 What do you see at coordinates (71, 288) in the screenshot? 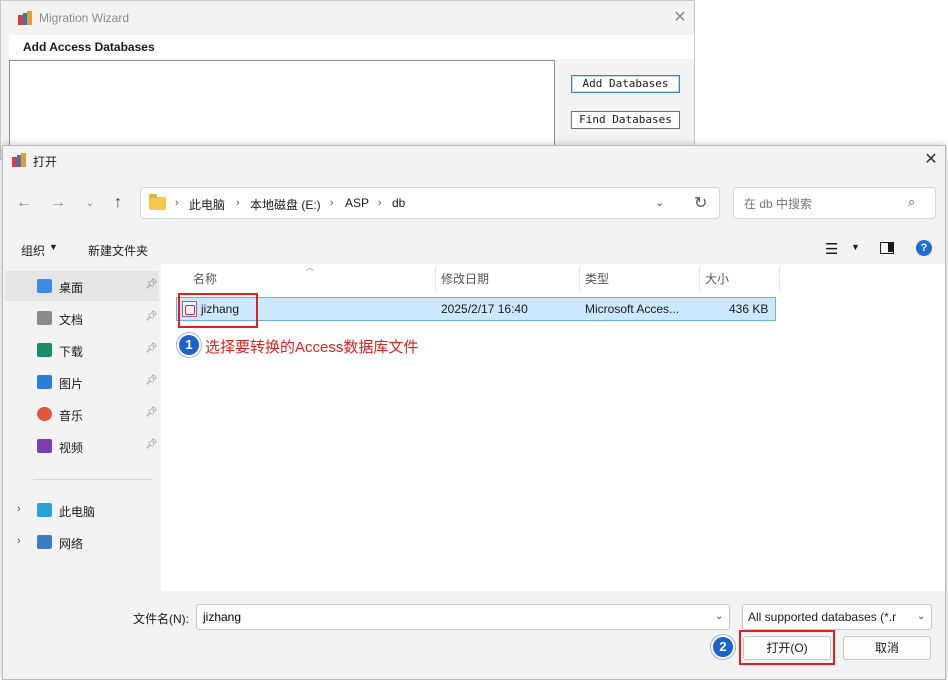
I see `nav-item-label: 桌面` at bounding box center [71, 288].